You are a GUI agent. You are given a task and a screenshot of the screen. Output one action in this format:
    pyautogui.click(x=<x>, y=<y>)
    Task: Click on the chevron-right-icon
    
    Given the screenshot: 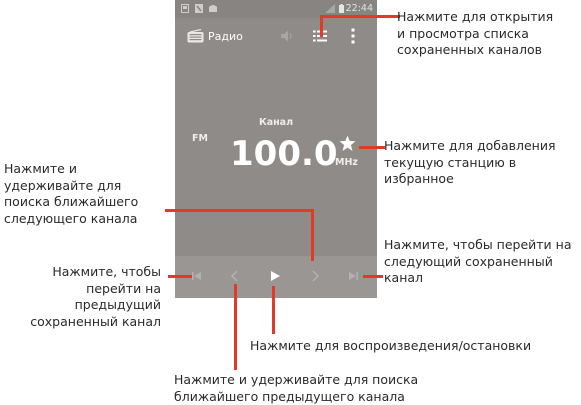 What is the action you would take?
    pyautogui.click(x=315, y=276)
    